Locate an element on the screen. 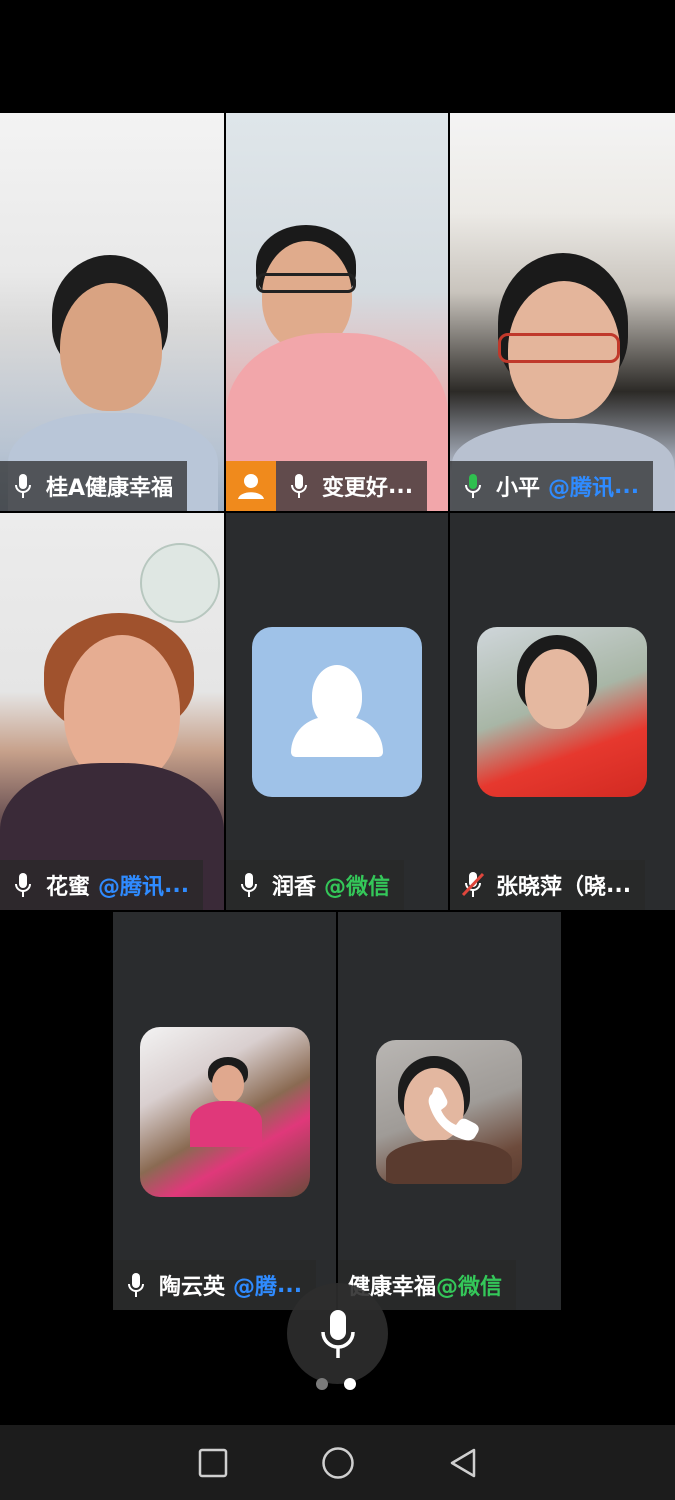 Image resolution: width=675 pixels, height=1500 pixels. participant-name: 张晓萍（晓 is located at coordinates (551, 887).